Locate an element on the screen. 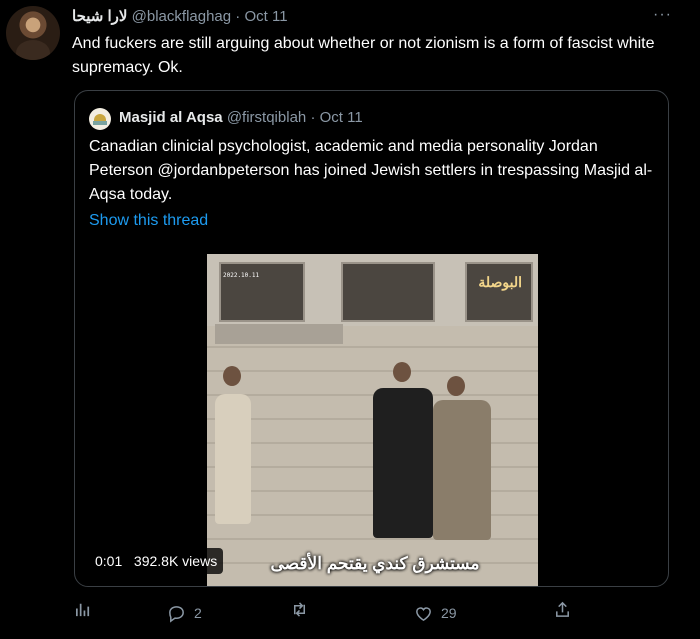  show-thread-link: Show this thread is located at coordinates (148, 221).